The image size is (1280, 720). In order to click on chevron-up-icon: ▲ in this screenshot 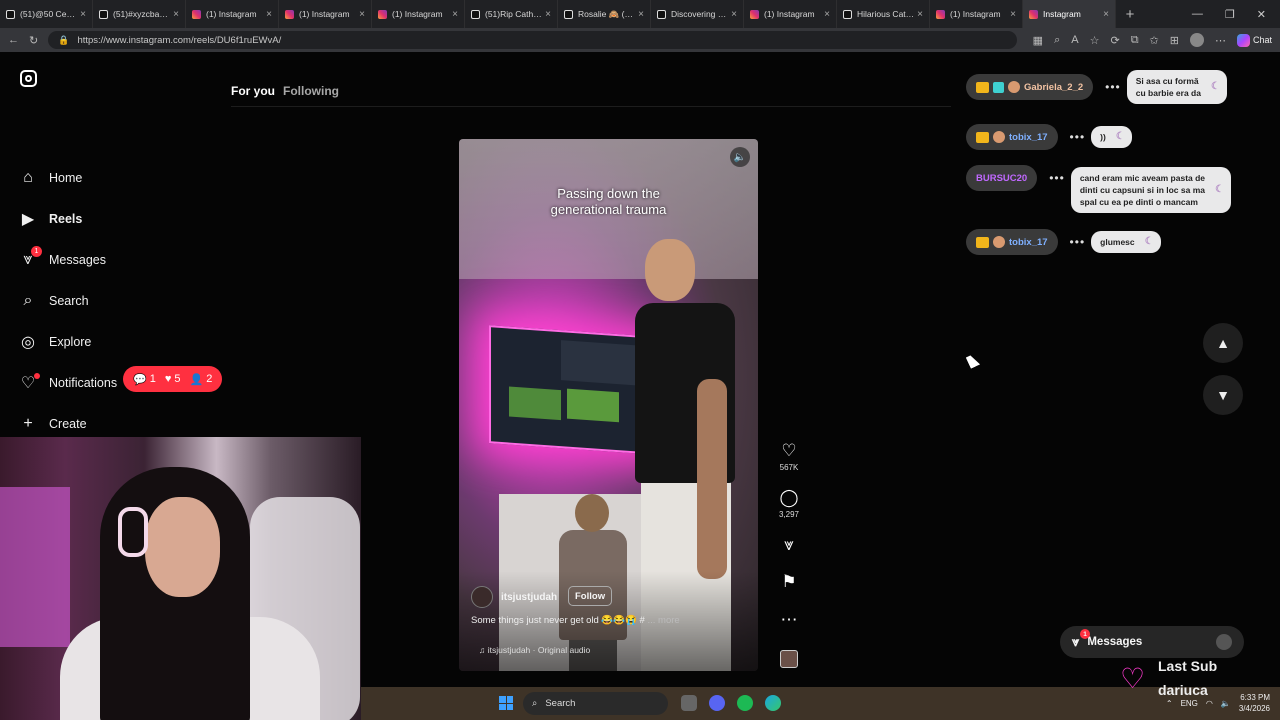, I will do `click(1223, 343)`.